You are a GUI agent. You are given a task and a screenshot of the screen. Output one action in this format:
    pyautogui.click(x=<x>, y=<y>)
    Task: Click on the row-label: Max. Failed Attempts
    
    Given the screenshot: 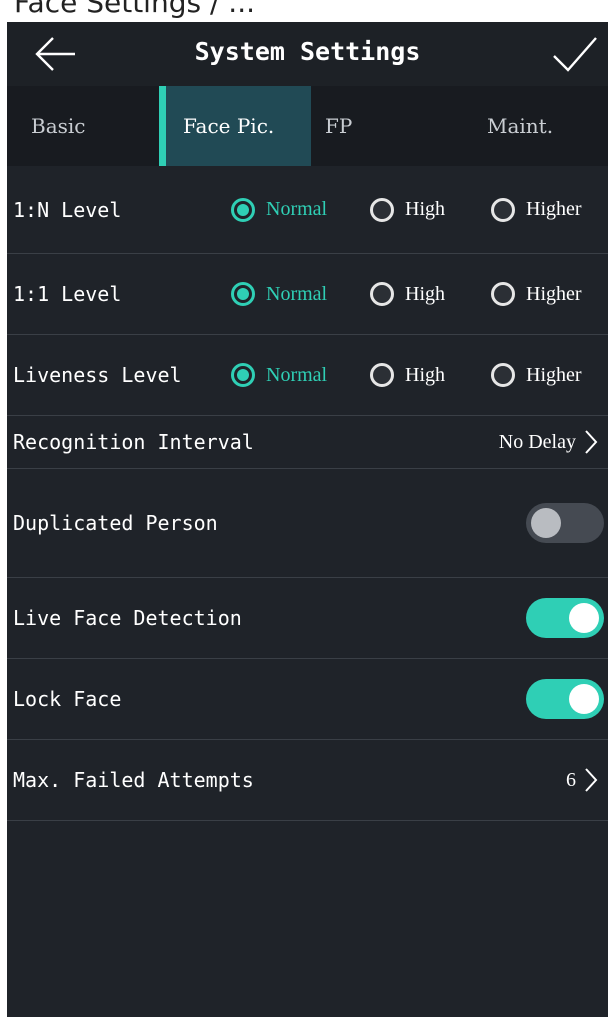 What is the action you would take?
    pyautogui.click(x=133, y=780)
    